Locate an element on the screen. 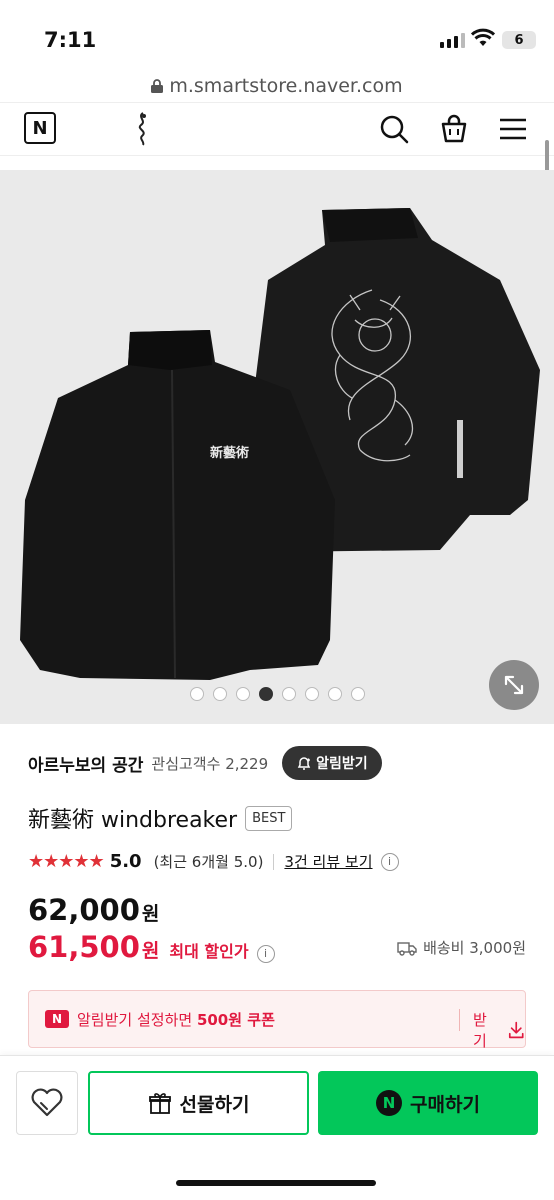 The width and height of the screenshot is (554, 1200). expand-icon is located at coordinates (514, 685).